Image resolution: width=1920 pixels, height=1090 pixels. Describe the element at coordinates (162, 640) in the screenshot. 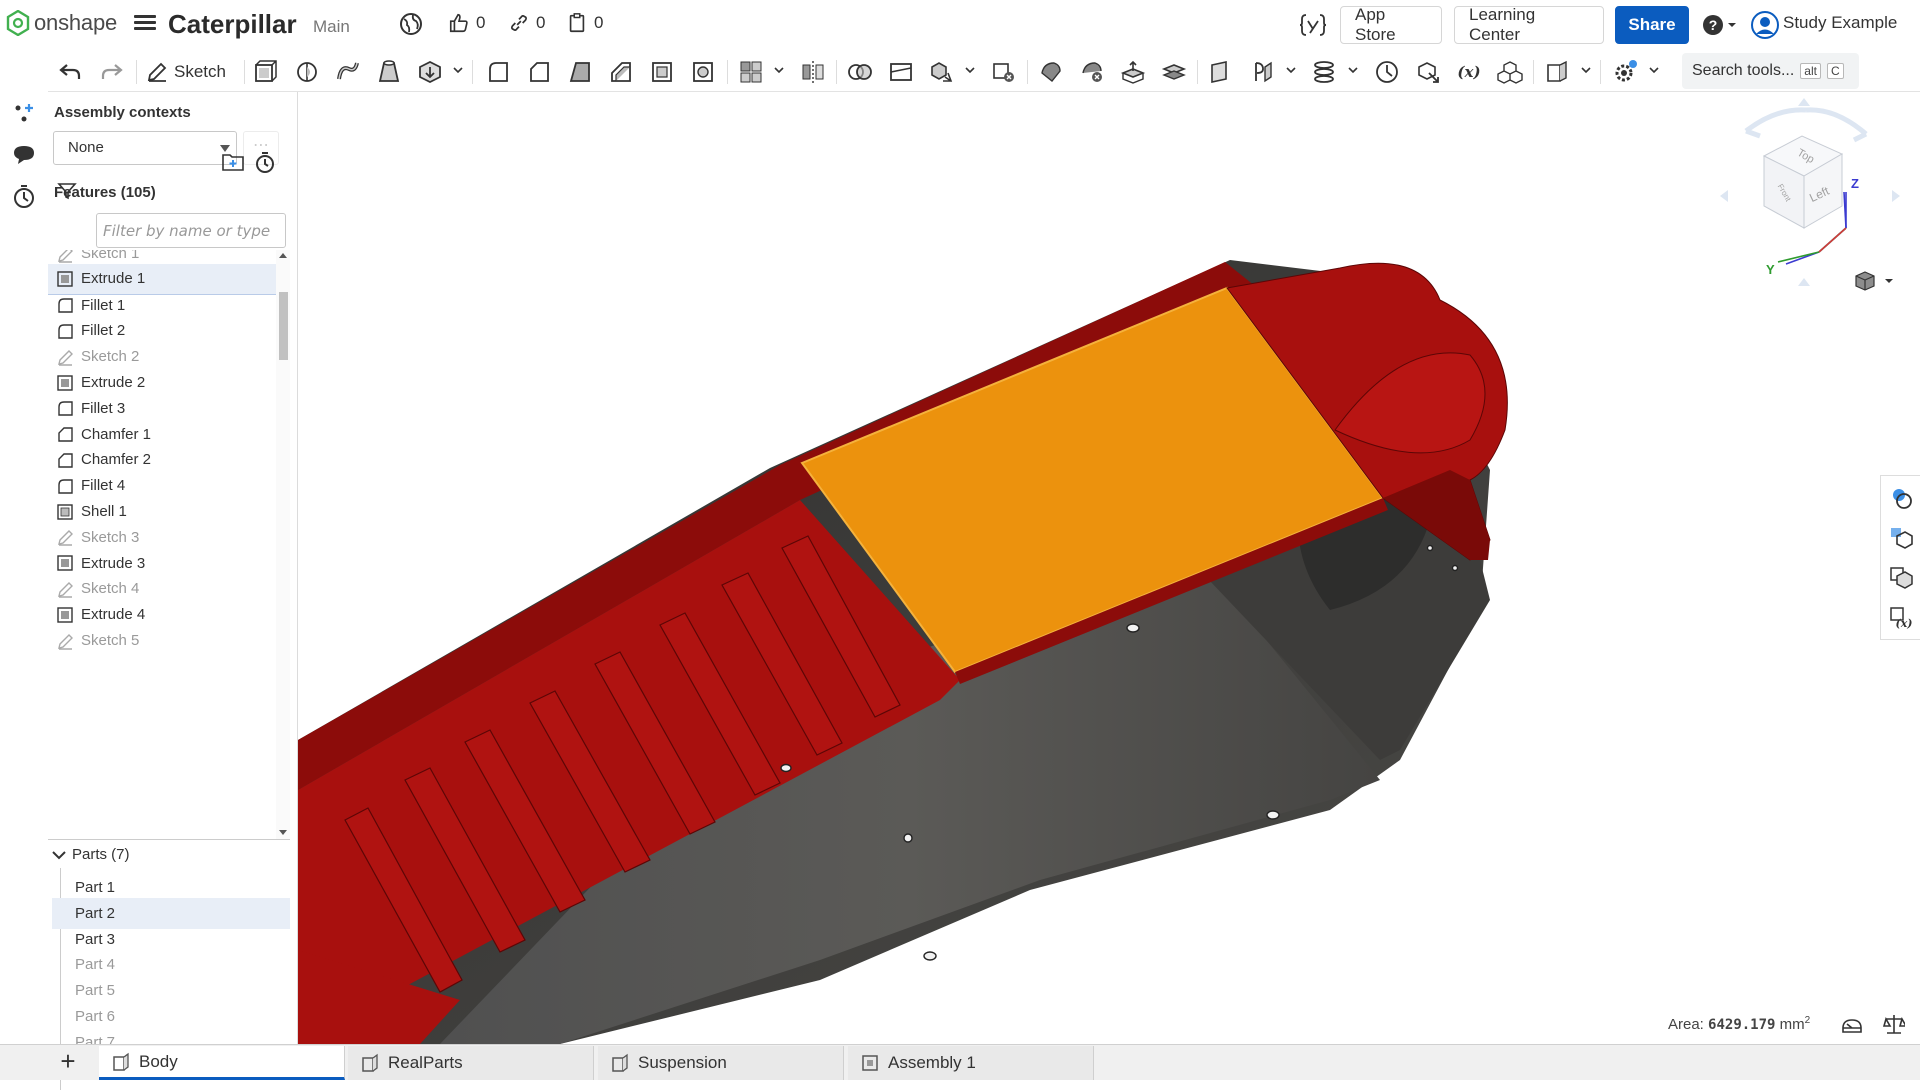

I see `feature-item: Sketch 5` at that location.